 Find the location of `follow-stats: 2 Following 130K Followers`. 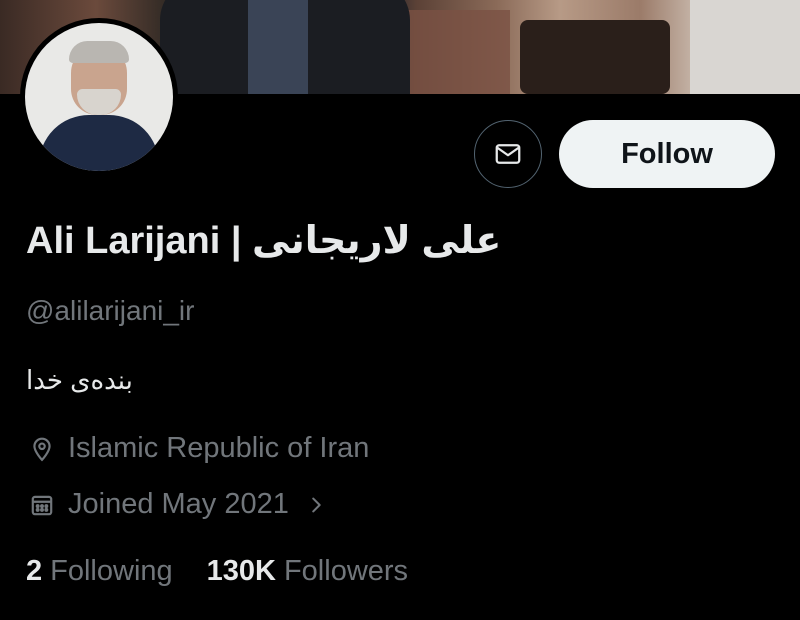

follow-stats: 2 Following 130K Followers is located at coordinates (217, 571).